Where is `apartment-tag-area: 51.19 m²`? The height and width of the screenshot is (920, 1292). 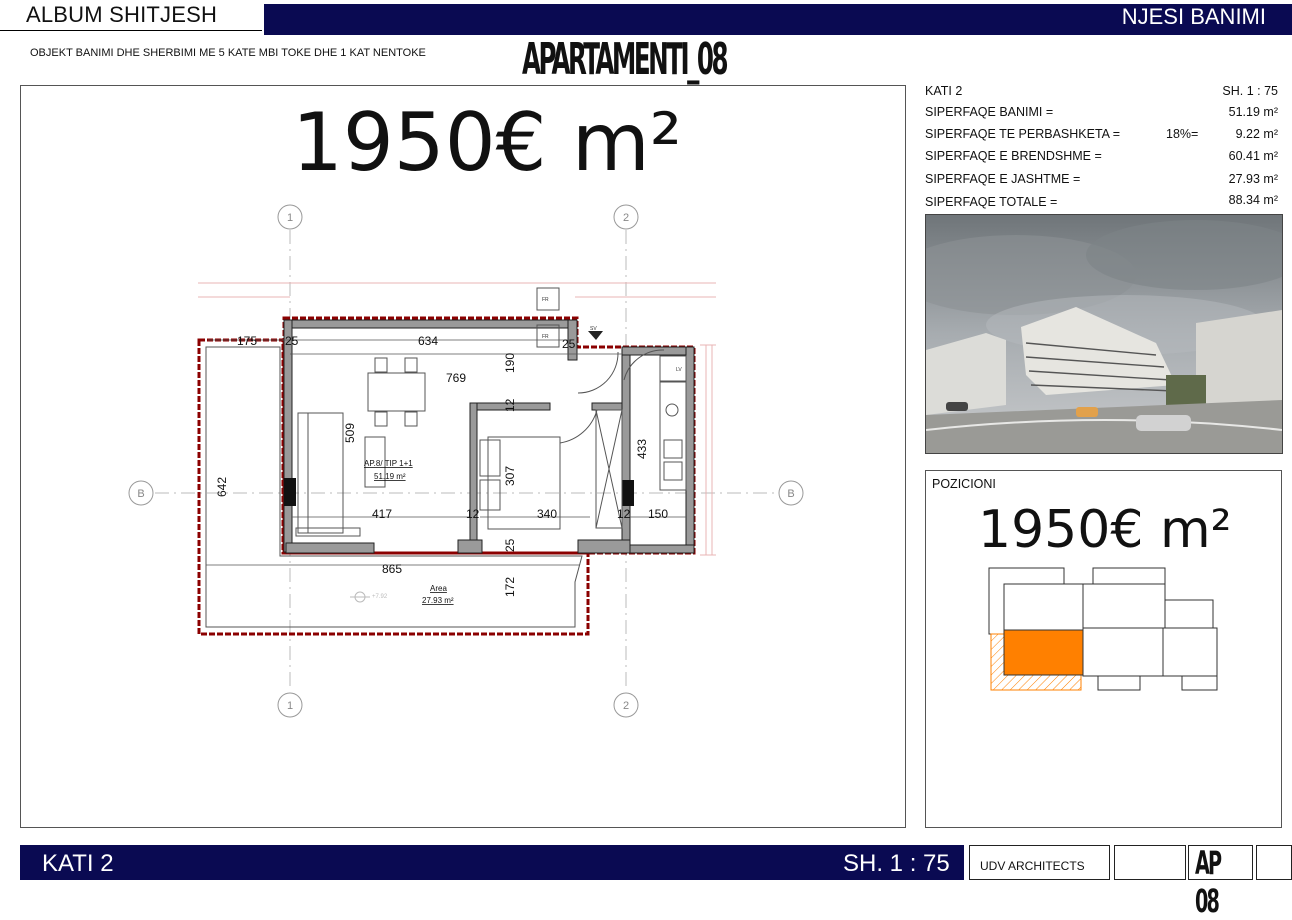
apartment-tag-area: 51.19 m² is located at coordinates (390, 476).